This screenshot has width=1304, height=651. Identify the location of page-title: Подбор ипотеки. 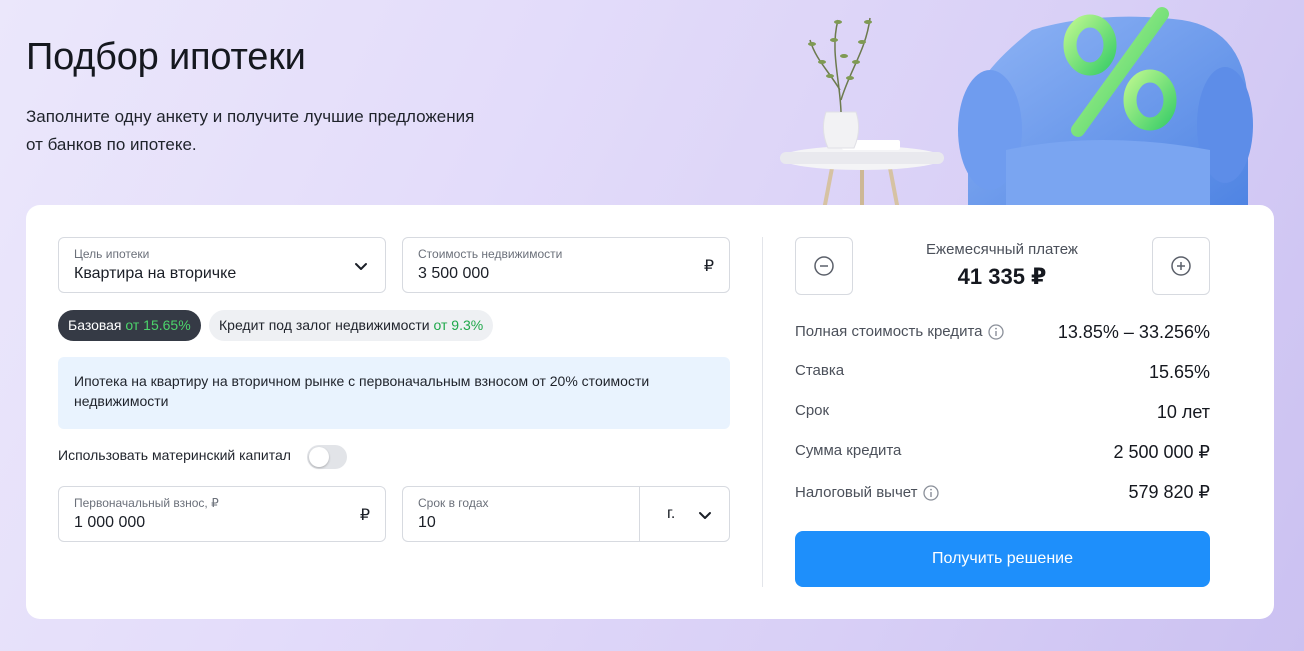
(166, 57).